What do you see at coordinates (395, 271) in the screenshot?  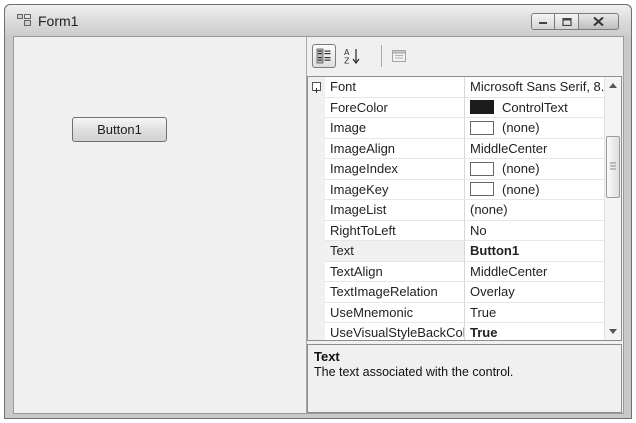 I see `property-name: TextAlign` at bounding box center [395, 271].